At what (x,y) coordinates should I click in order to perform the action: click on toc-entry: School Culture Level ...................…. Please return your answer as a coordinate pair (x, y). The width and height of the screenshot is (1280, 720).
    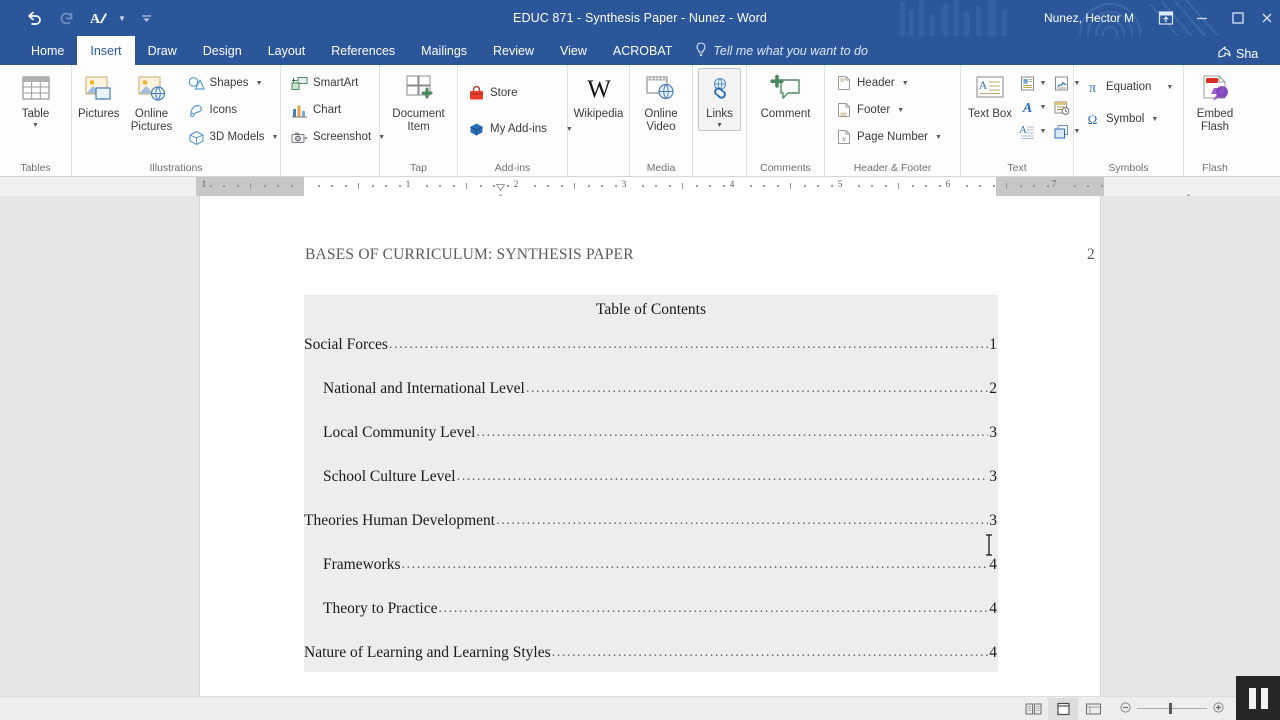
    Looking at the image, I should click on (651, 477).